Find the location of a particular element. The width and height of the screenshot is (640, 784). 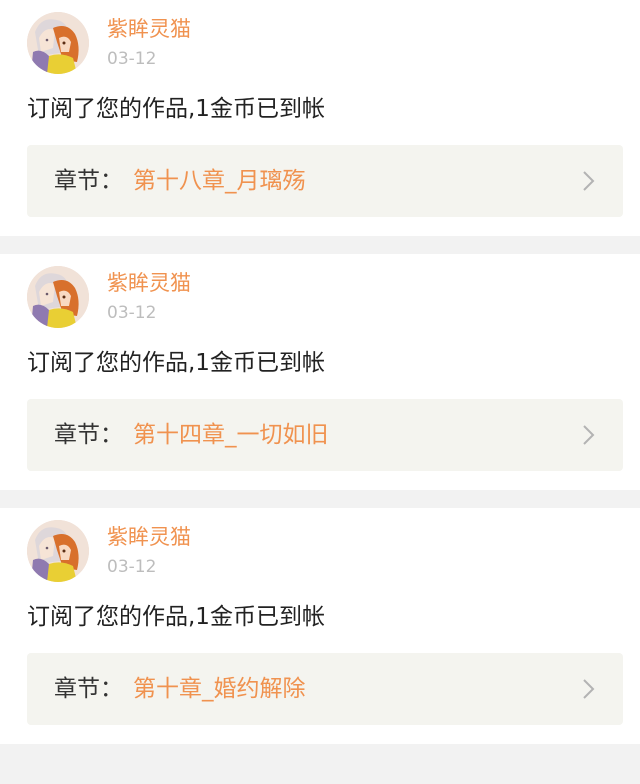

chapter-title: 第十四章_一切如旧 is located at coordinates (231, 435).